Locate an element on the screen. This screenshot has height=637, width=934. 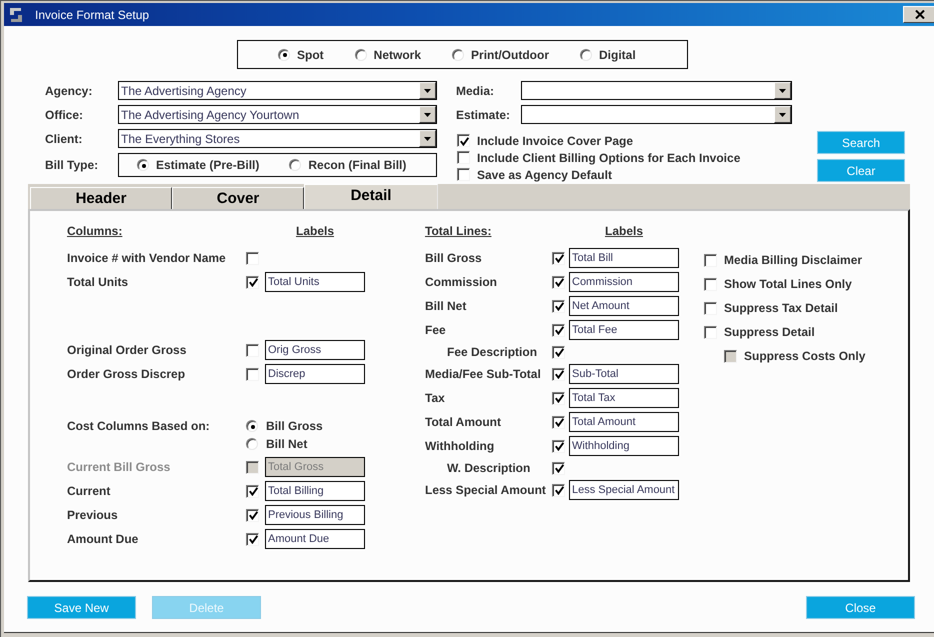
text-field: Discrep is located at coordinates (315, 374).